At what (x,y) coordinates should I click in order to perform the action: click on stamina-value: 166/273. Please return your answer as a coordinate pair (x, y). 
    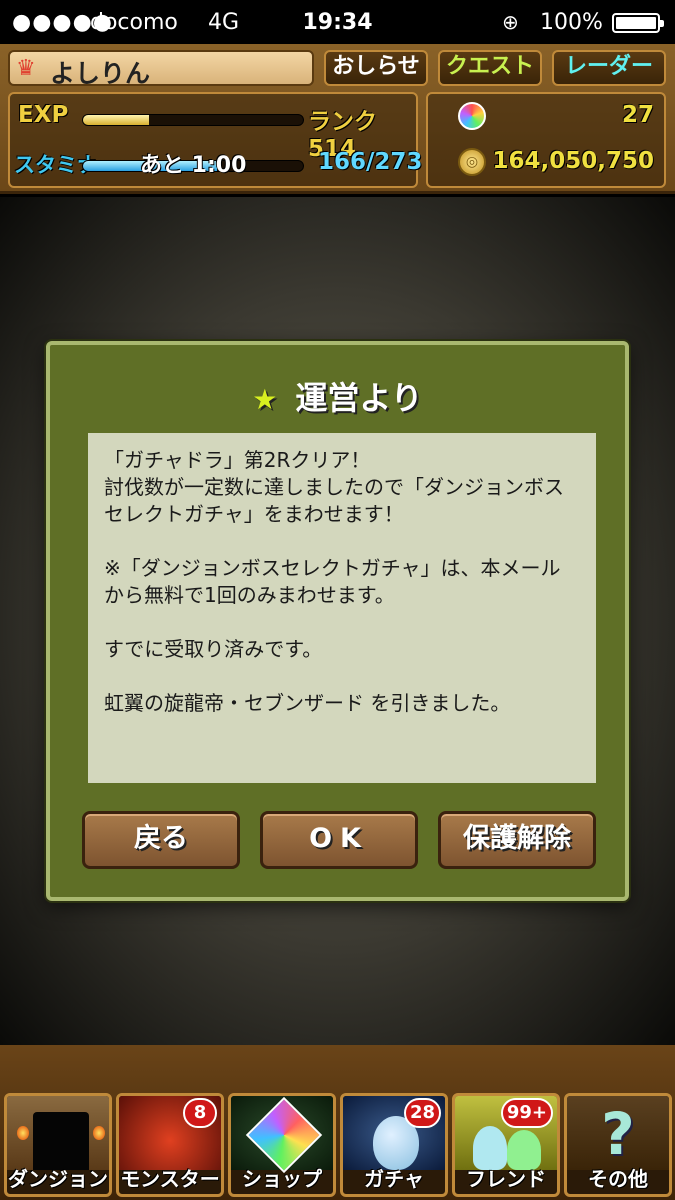
    Looking at the image, I should click on (370, 162).